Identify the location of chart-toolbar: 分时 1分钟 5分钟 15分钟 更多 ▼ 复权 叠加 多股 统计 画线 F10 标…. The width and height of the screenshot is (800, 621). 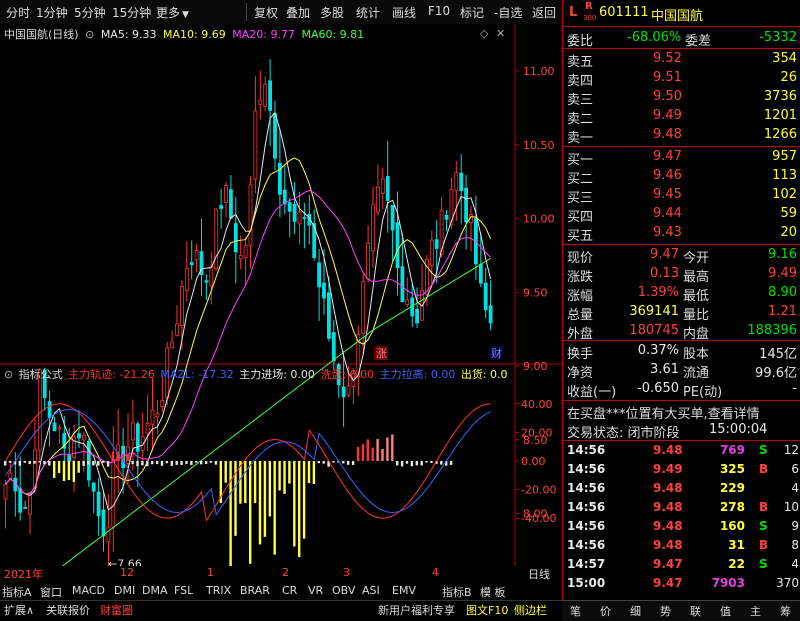
(281, 12).